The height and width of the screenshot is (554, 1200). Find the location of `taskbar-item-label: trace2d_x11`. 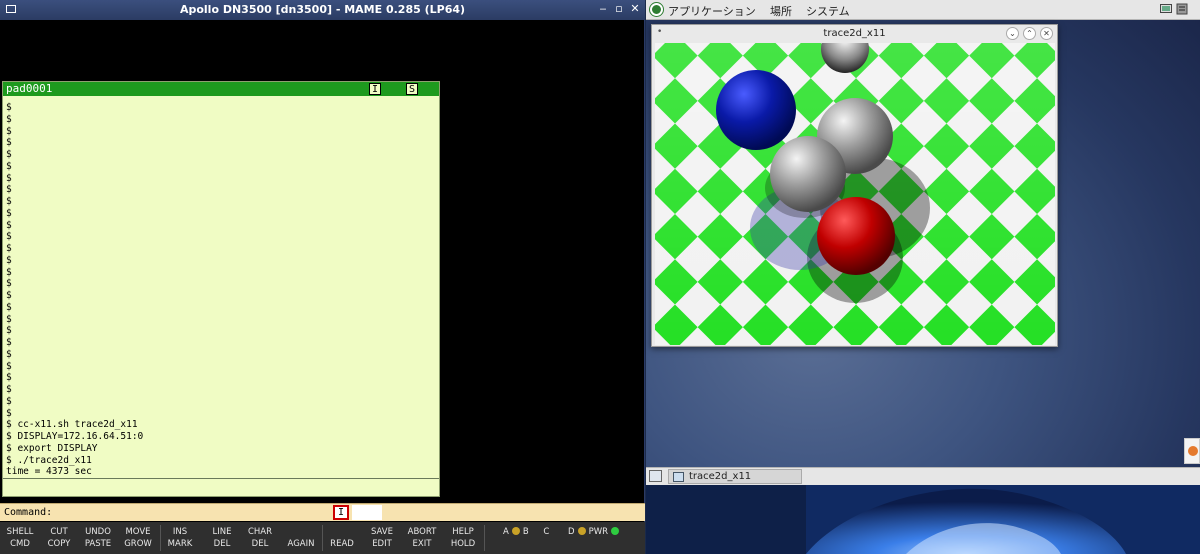

taskbar-item-label: trace2d_x11 is located at coordinates (720, 476).